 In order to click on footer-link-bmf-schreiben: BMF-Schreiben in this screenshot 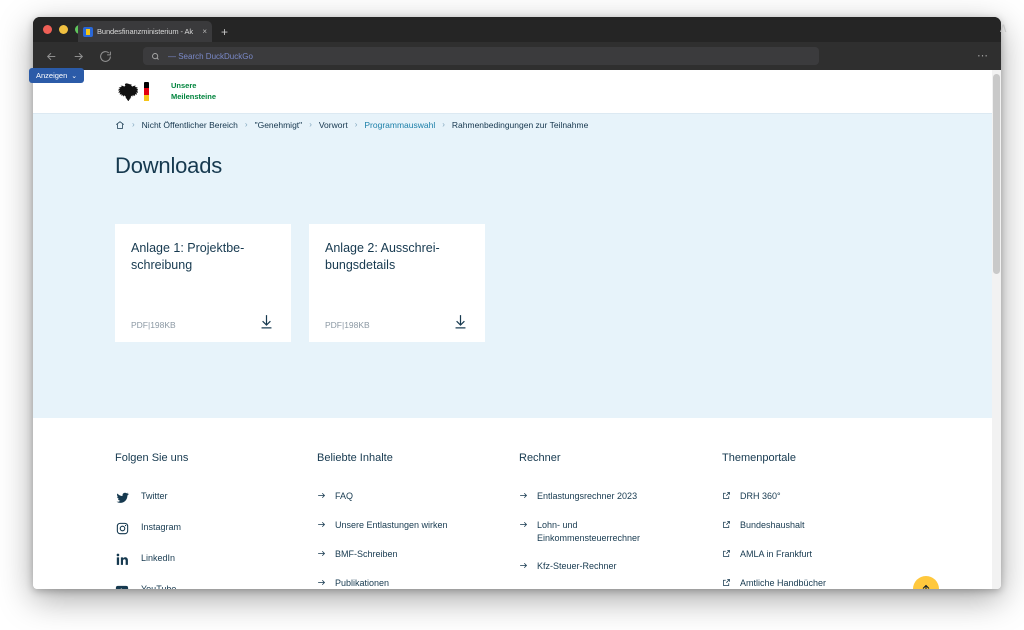, I will do `click(418, 555)`.